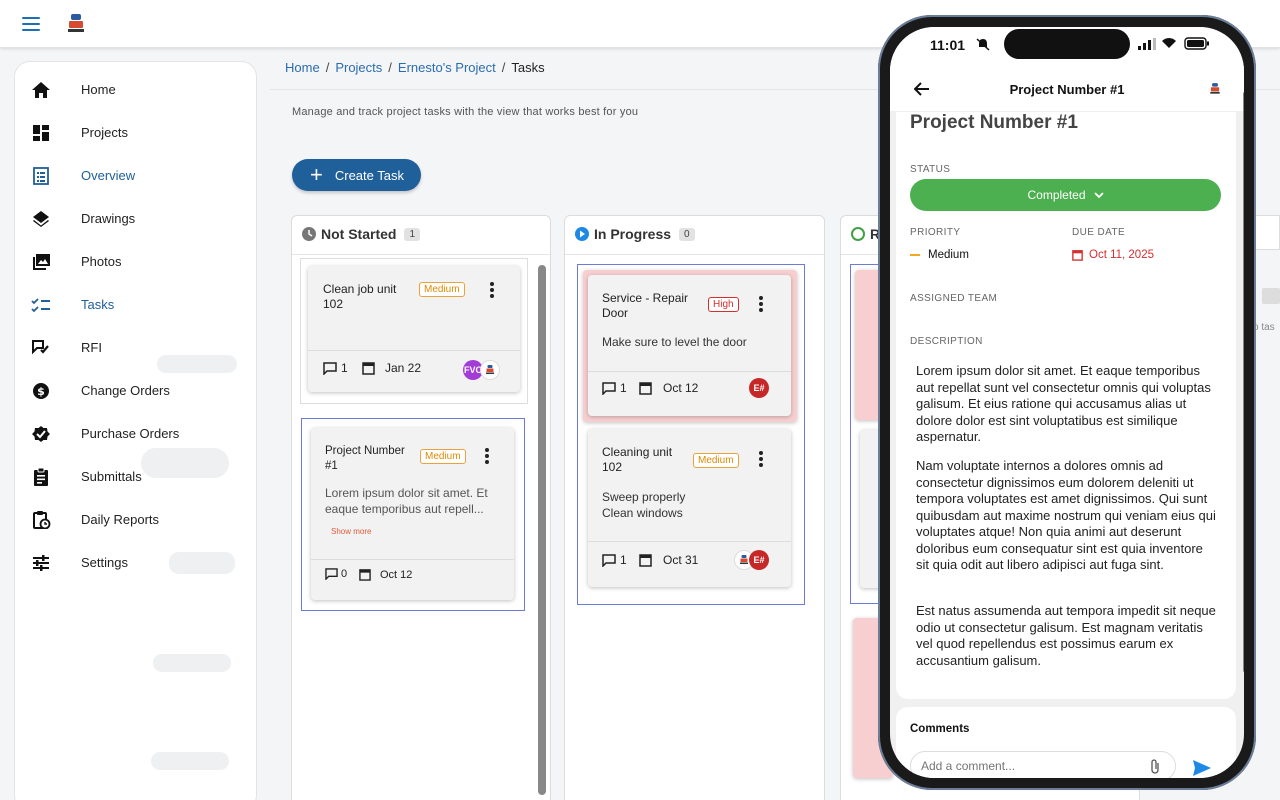 Image resolution: width=1280 pixels, height=800 pixels. What do you see at coordinates (135, 262) in the screenshot?
I see `sidebar-item-photos: Photos` at bounding box center [135, 262].